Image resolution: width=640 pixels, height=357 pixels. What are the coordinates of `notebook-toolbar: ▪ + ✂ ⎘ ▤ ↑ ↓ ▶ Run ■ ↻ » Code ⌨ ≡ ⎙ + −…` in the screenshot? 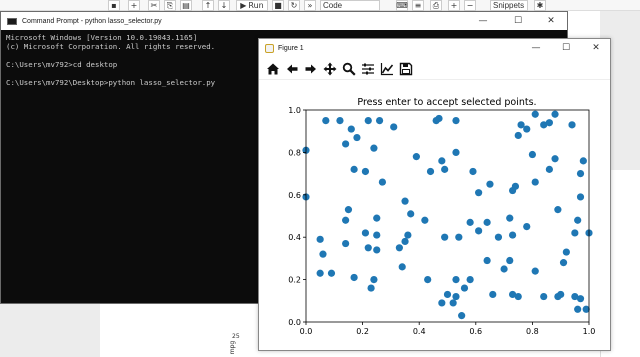 It's located at (320, 5).